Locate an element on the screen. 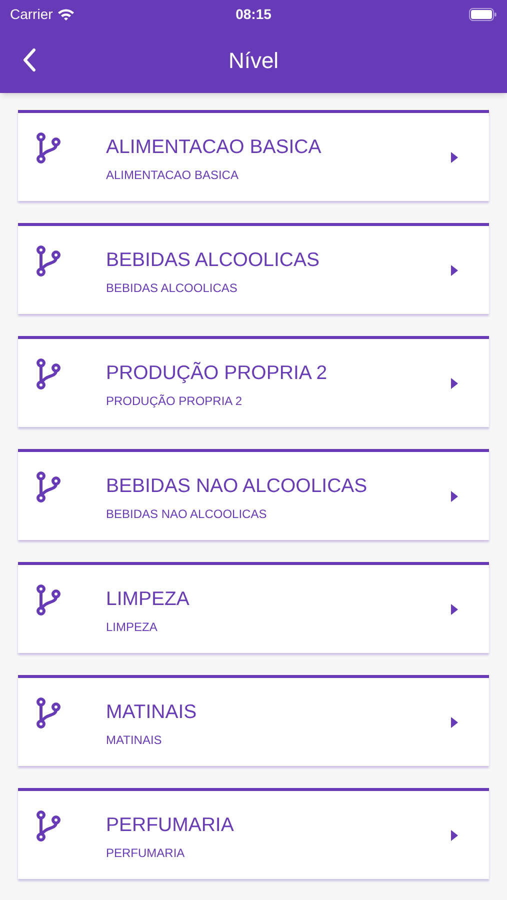 This screenshot has height=900, width=507. level-card: BEBIDAS ALCOOLICAS BEBIDAS ALCOOLICAS is located at coordinates (253, 268).